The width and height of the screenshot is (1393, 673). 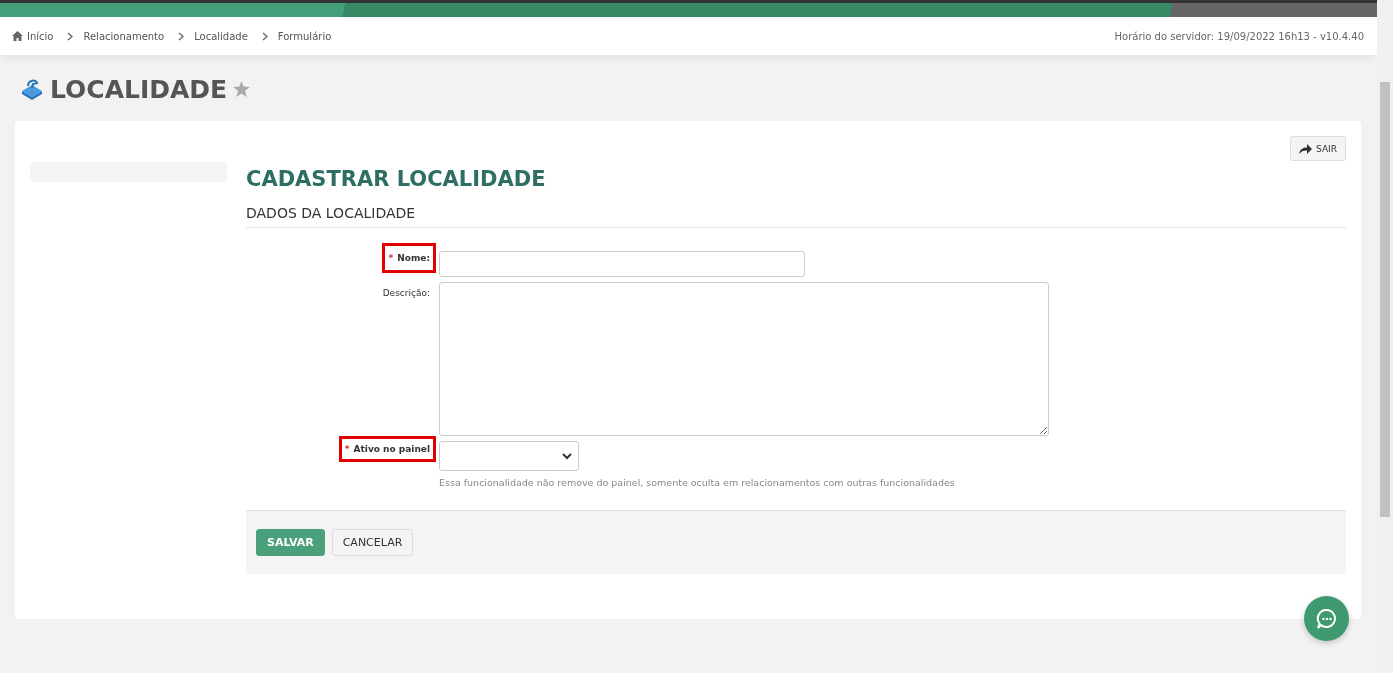 What do you see at coordinates (1318, 148) in the screenshot?
I see `exit-button: SAIR` at bounding box center [1318, 148].